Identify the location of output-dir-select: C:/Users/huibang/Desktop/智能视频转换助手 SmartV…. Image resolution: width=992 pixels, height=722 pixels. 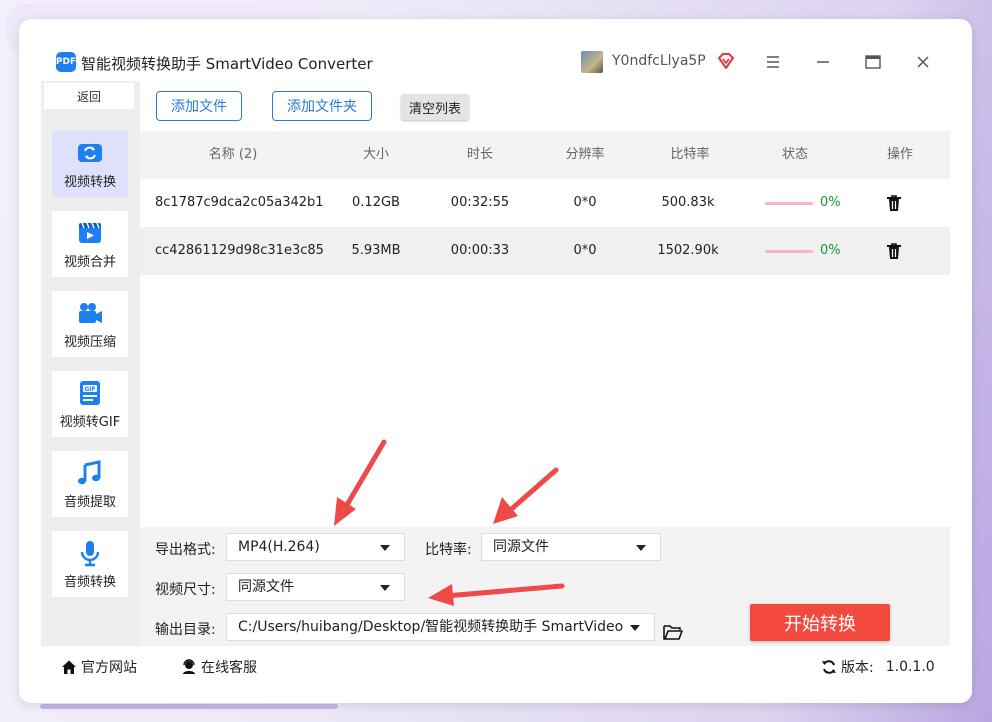
(440, 627).